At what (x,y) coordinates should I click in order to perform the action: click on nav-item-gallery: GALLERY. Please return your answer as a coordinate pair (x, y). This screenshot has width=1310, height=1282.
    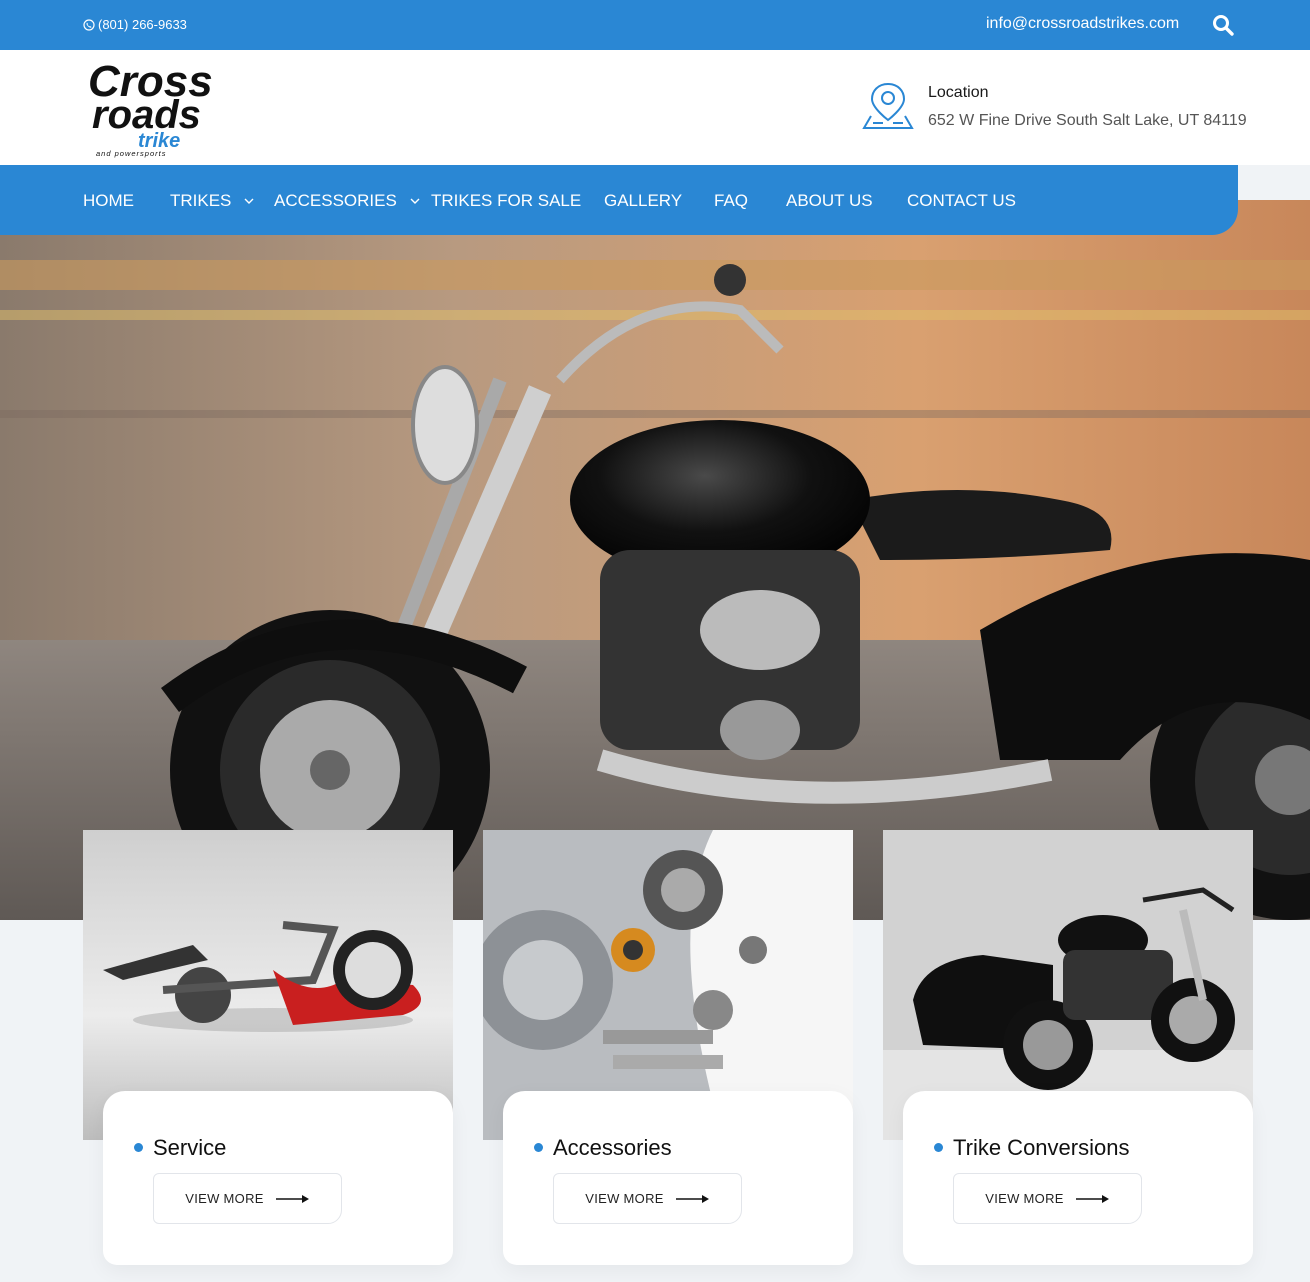
    Looking at the image, I should click on (643, 201).